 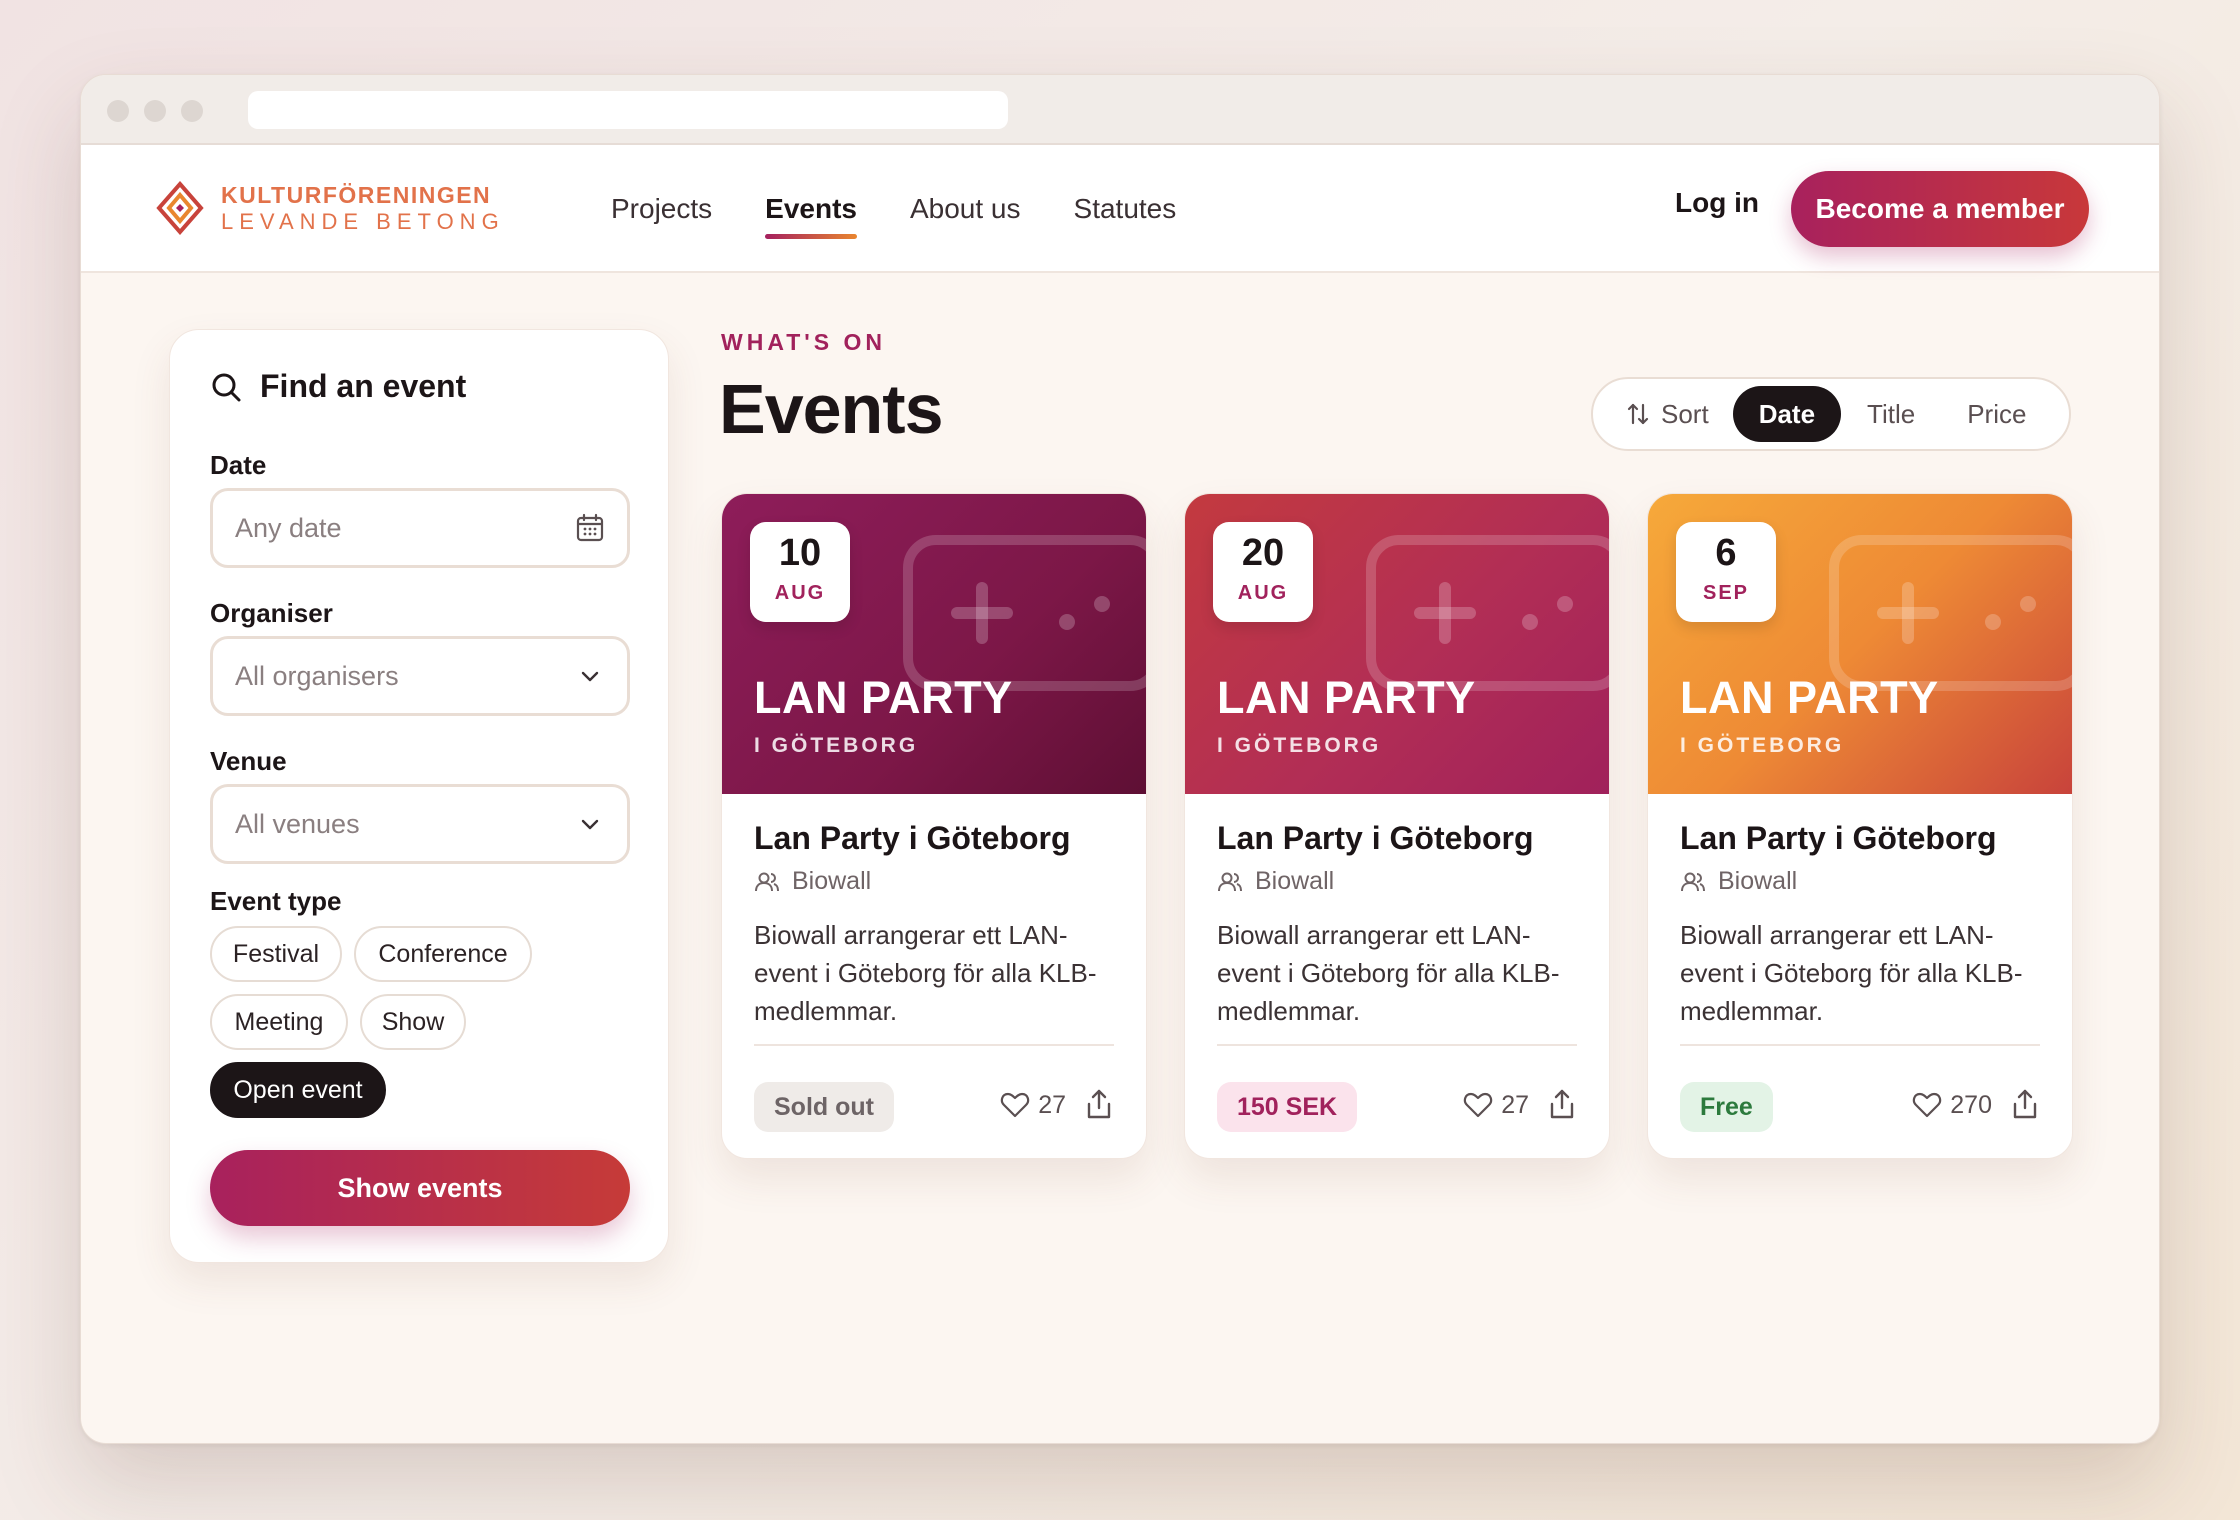 What do you see at coordinates (1940, 209) in the screenshot?
I see `become-member-button: Become a member` at bounding box center [1940, 209].